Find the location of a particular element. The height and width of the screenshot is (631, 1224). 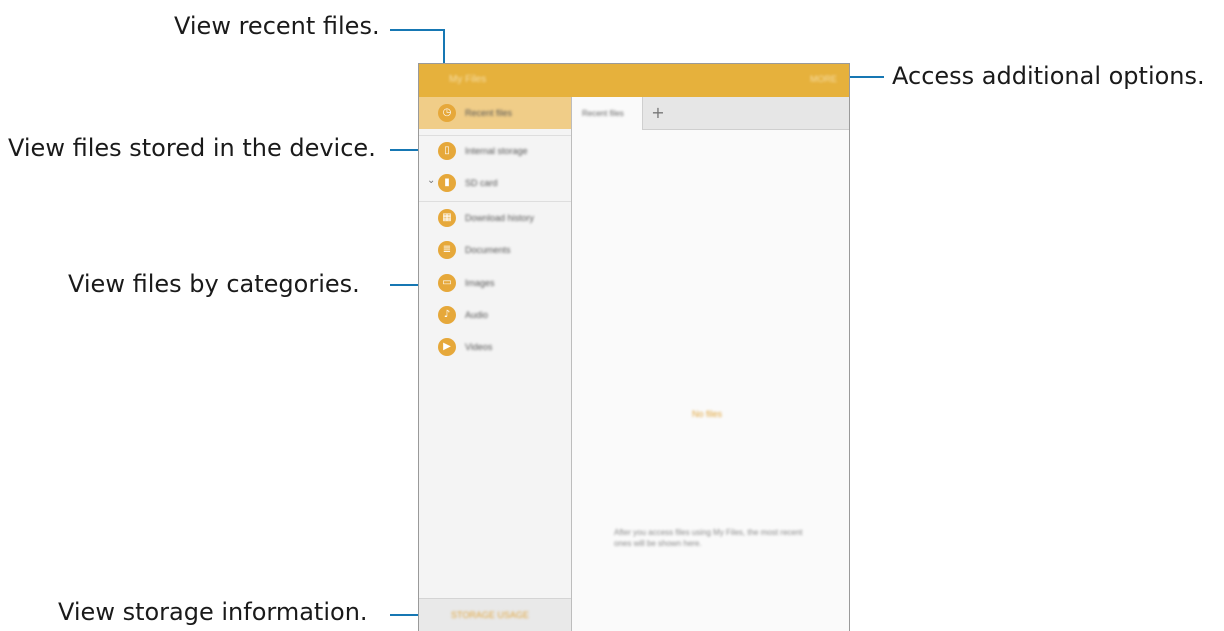

sidebar-item-internal-storage: ▯ Internal storage is located at coordinates (495, 151).